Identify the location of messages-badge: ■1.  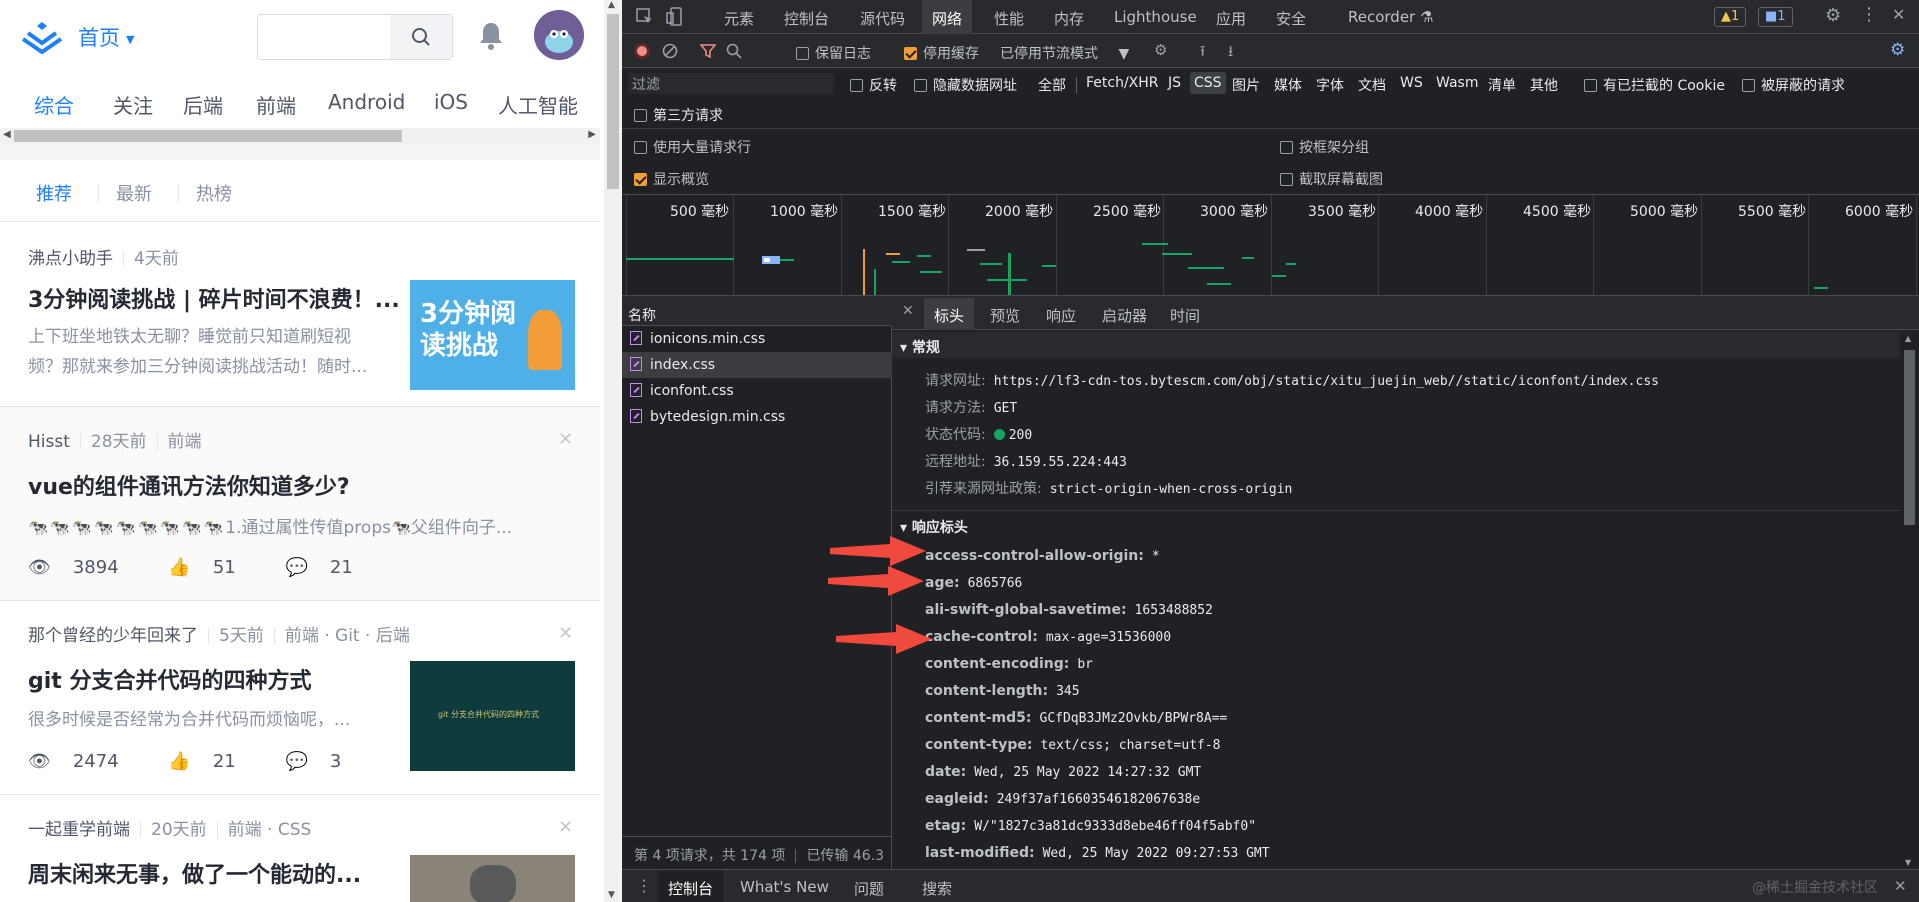
(1775, 17).